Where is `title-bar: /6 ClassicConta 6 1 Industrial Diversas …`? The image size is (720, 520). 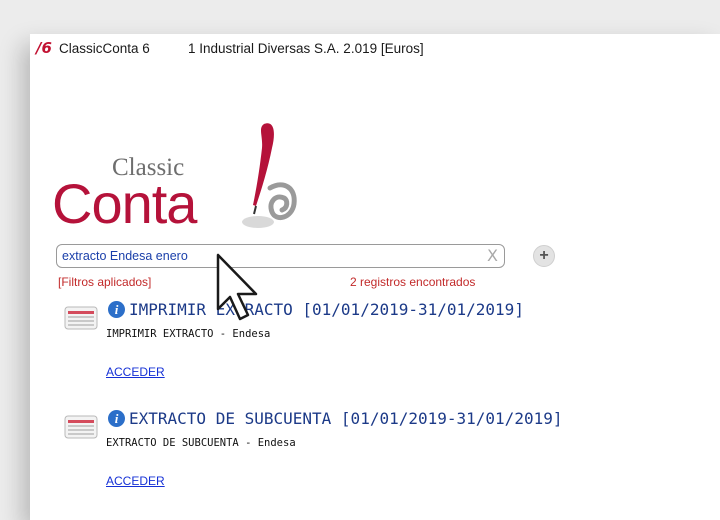
title-bar: /6 ClassicConta 6 1 Industrial Diversas … is located at coordinates (375, 49).